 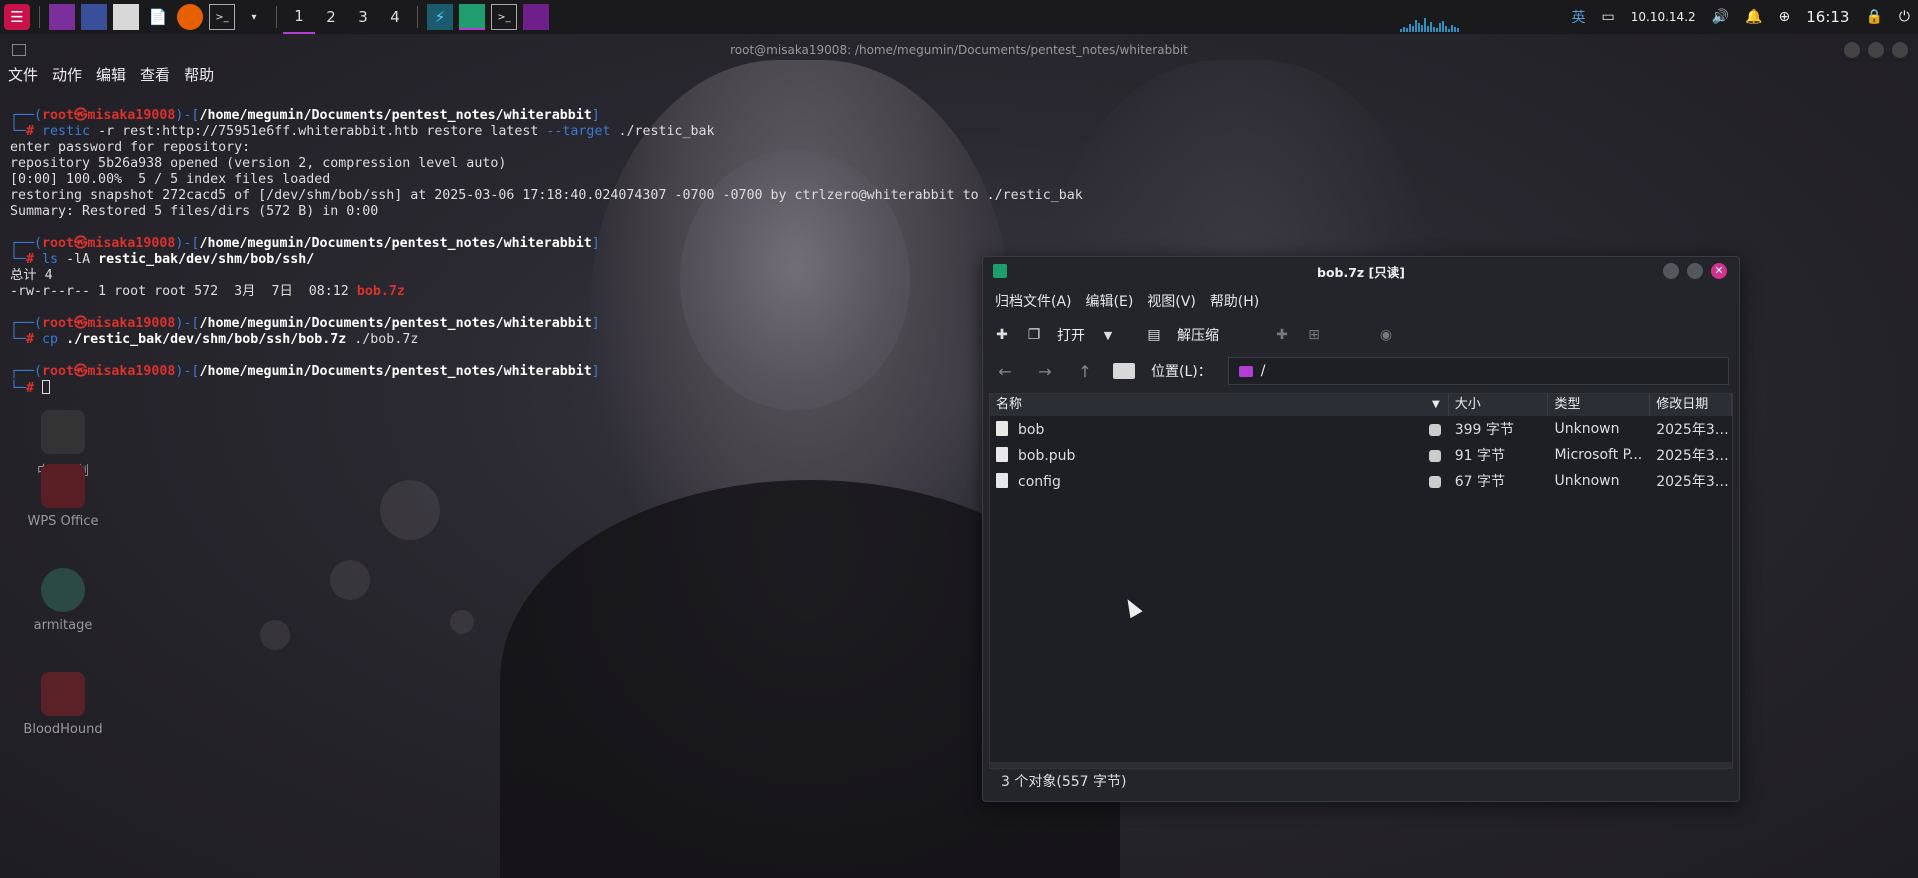 I want to click on table-row: bob 399 字节 Unknown 2025年3月7., so click(x=1361, y=429).